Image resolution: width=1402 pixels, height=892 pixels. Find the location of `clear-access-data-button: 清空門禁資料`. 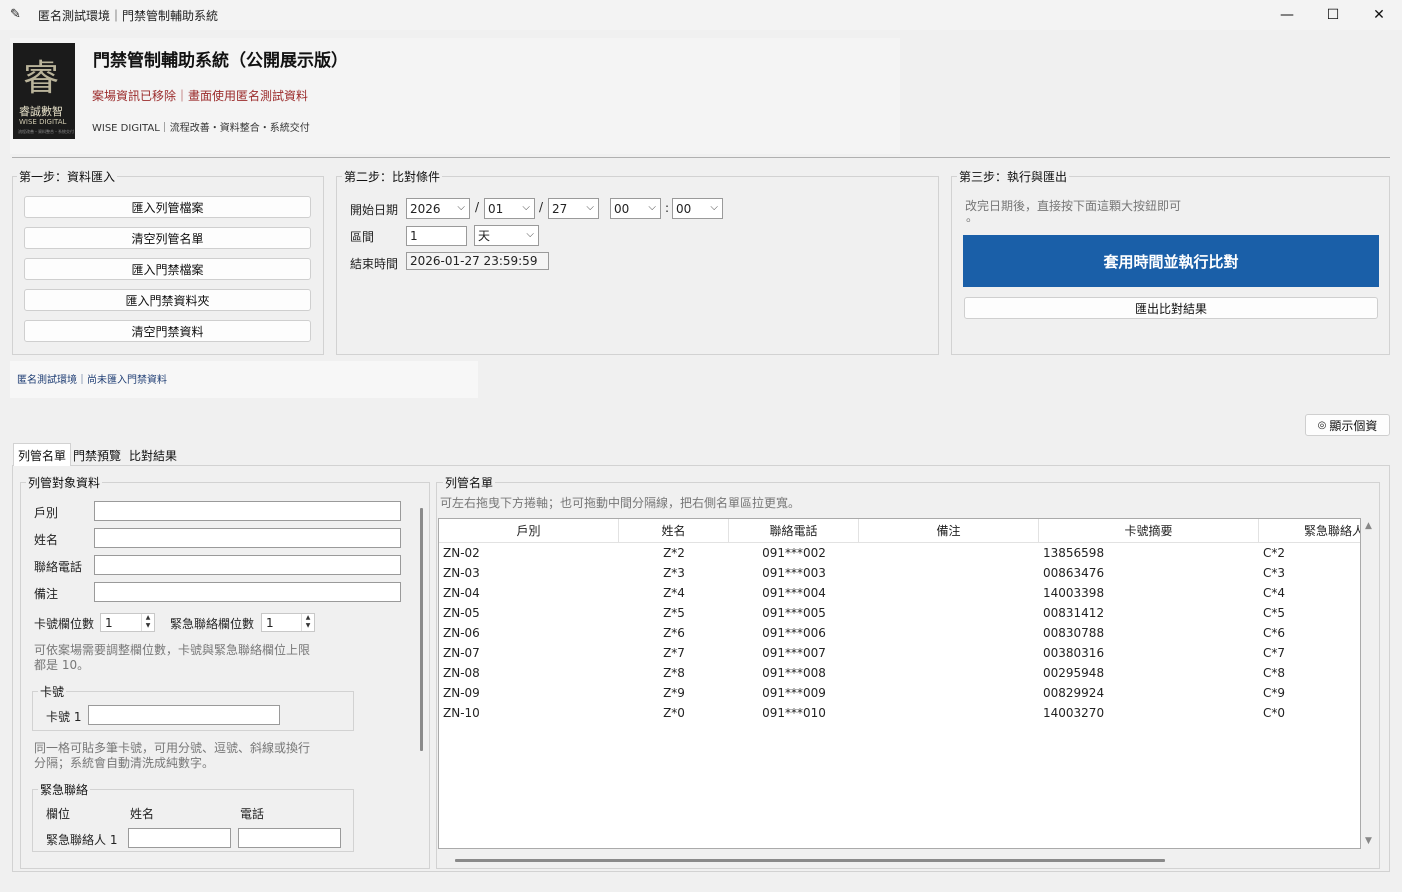

clear-access-data-button: 清空門禁資料 is located at coordinates (167, 331).